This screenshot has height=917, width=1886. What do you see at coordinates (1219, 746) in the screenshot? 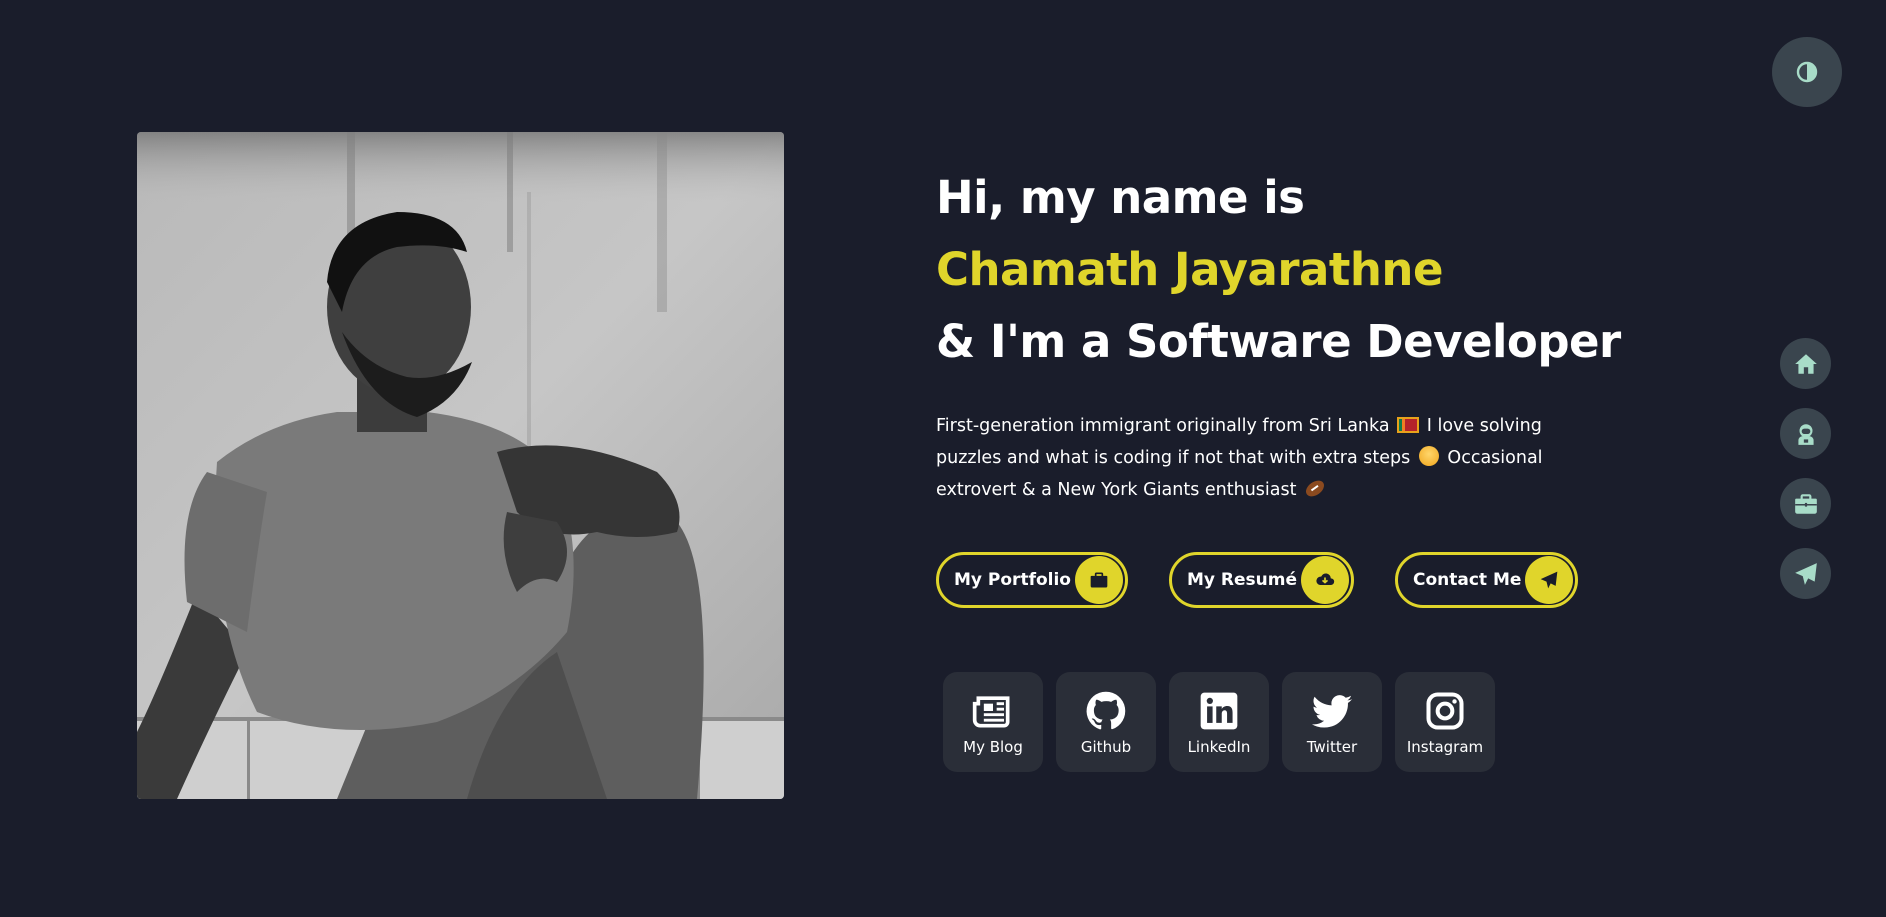
I see `linkedin-link-label: LinkedIn` at bounding box center [1219, 746].